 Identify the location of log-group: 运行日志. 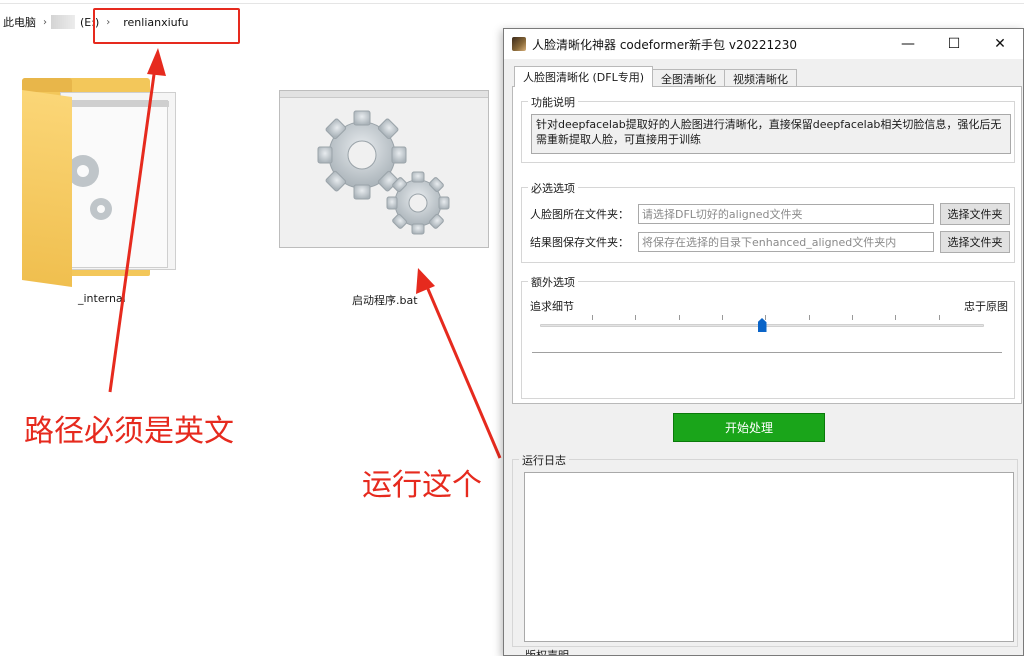
(765, 549).